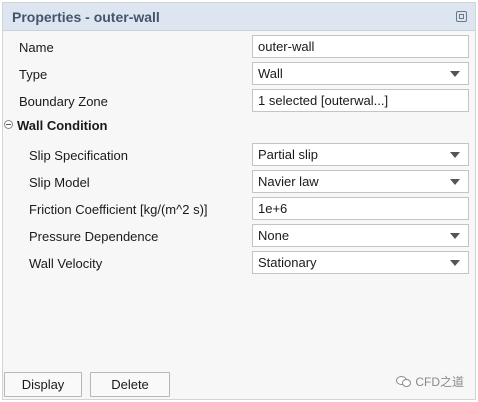 Image resolution: width=478 pixels, height=402 pixels. I want to click on panel-title: Properties - outer-wall, so click(86, 17).